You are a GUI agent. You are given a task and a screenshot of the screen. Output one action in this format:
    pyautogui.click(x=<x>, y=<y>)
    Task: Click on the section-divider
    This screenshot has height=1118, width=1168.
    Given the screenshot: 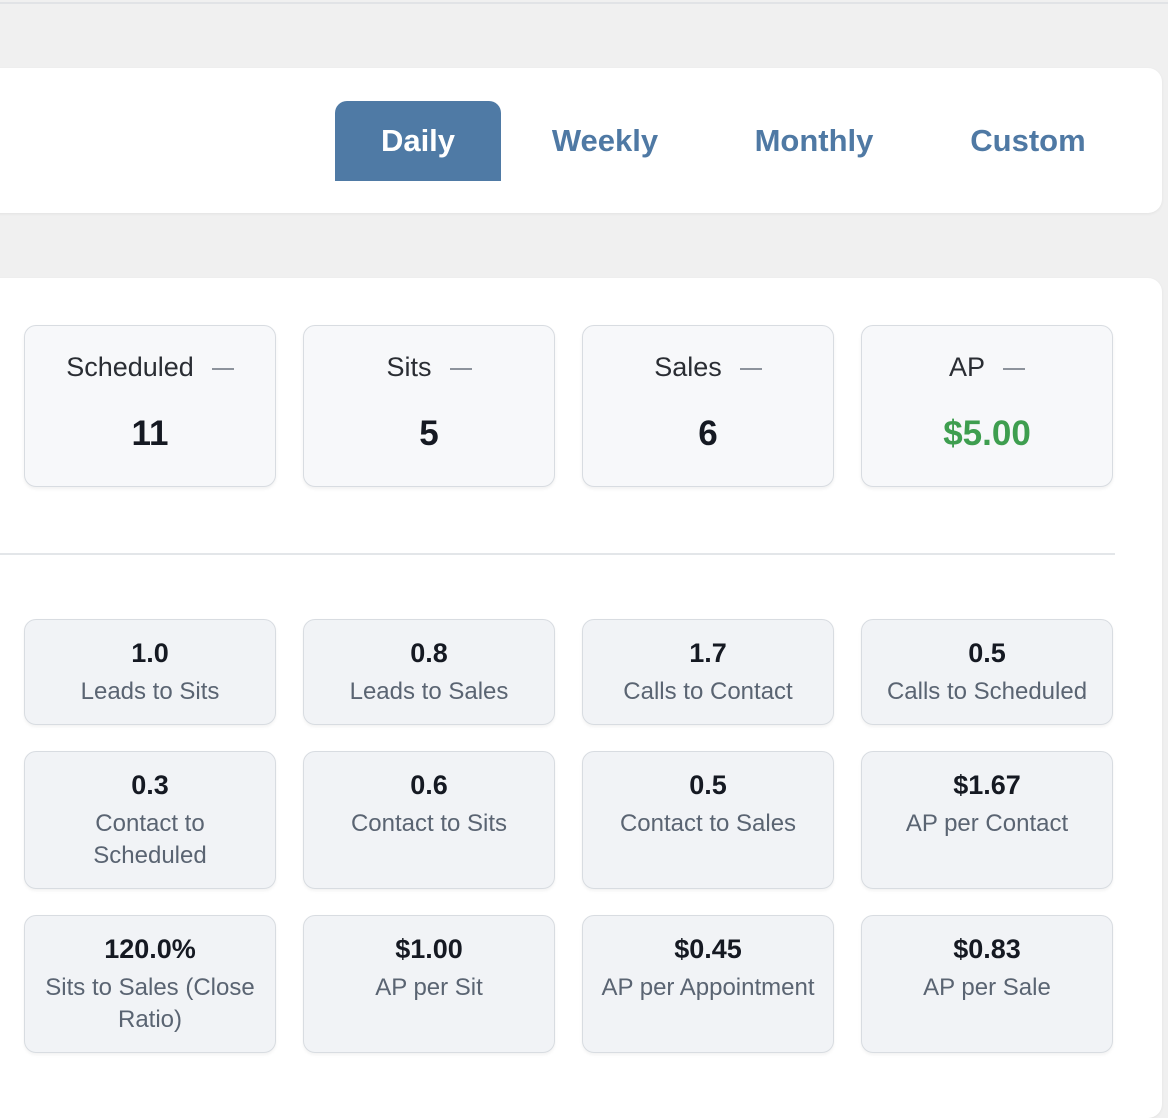 What is the action you would take?
    pyautogui.click(x=557, y=554)
    